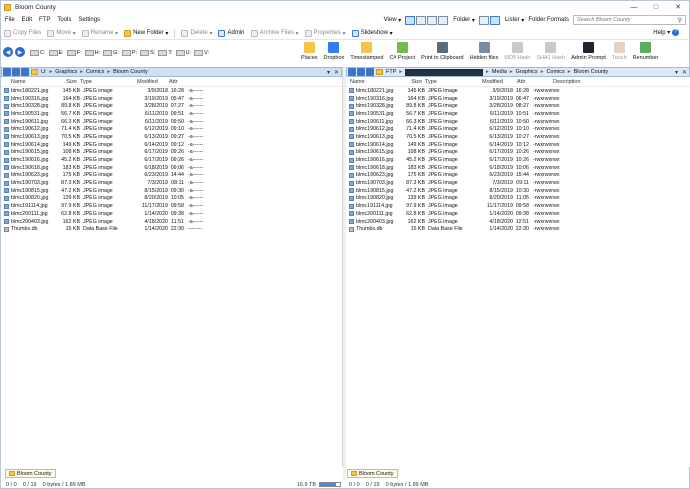 The height and width of the screenshot is (489, 690). Describe the element at coordinates (645, 51) in the screenshot. I see `quick-button-renumber: Renumber` at that location.